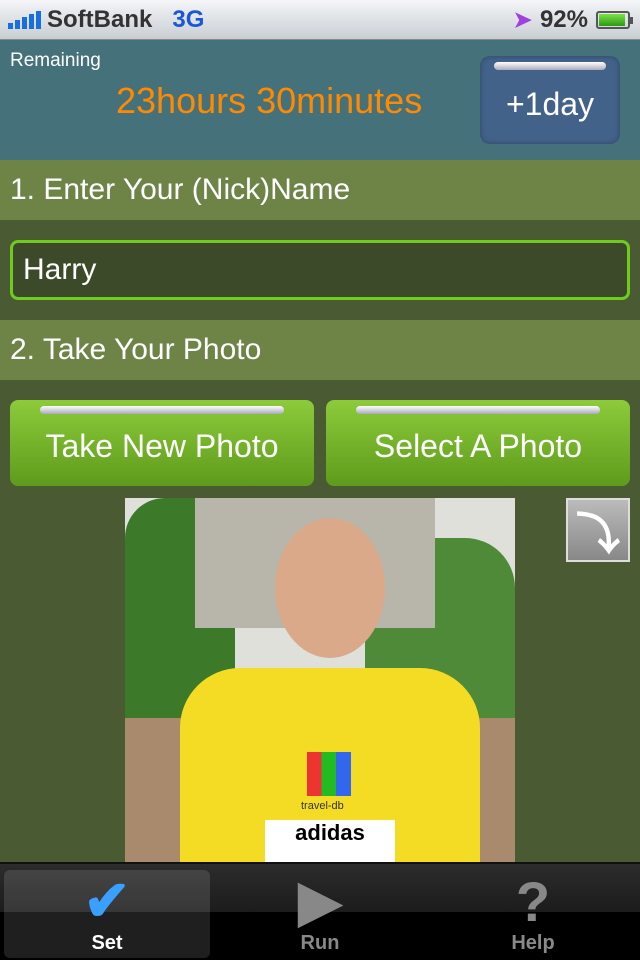  What do you see at coordinates (533, 901) in the screenshot?
I see `question-icon: ?` at bounding box center [533, 901].